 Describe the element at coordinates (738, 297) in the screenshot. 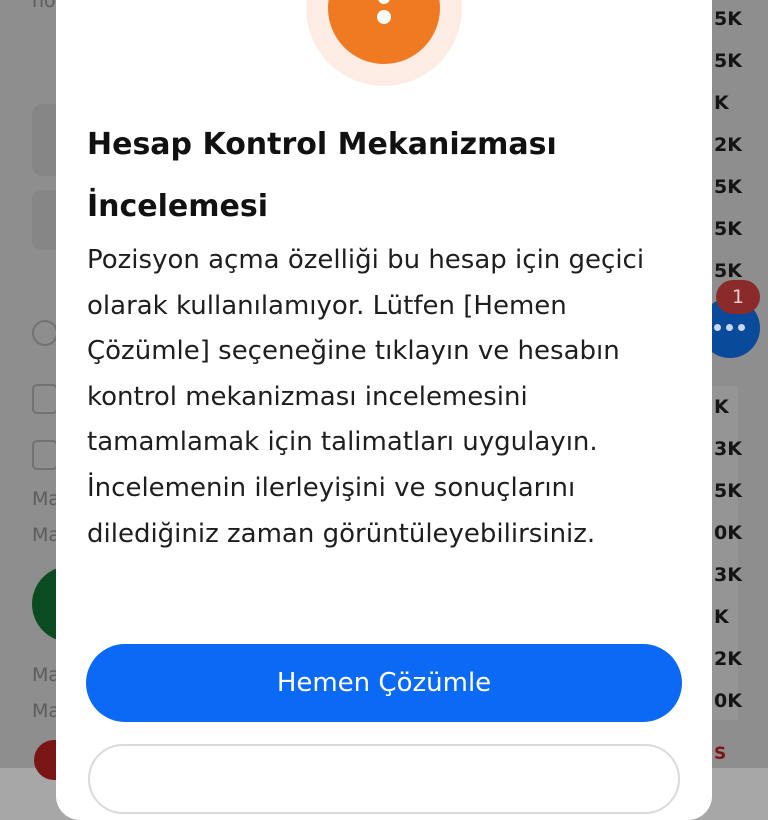

I see `chat-notification-badge: 1` at that location.